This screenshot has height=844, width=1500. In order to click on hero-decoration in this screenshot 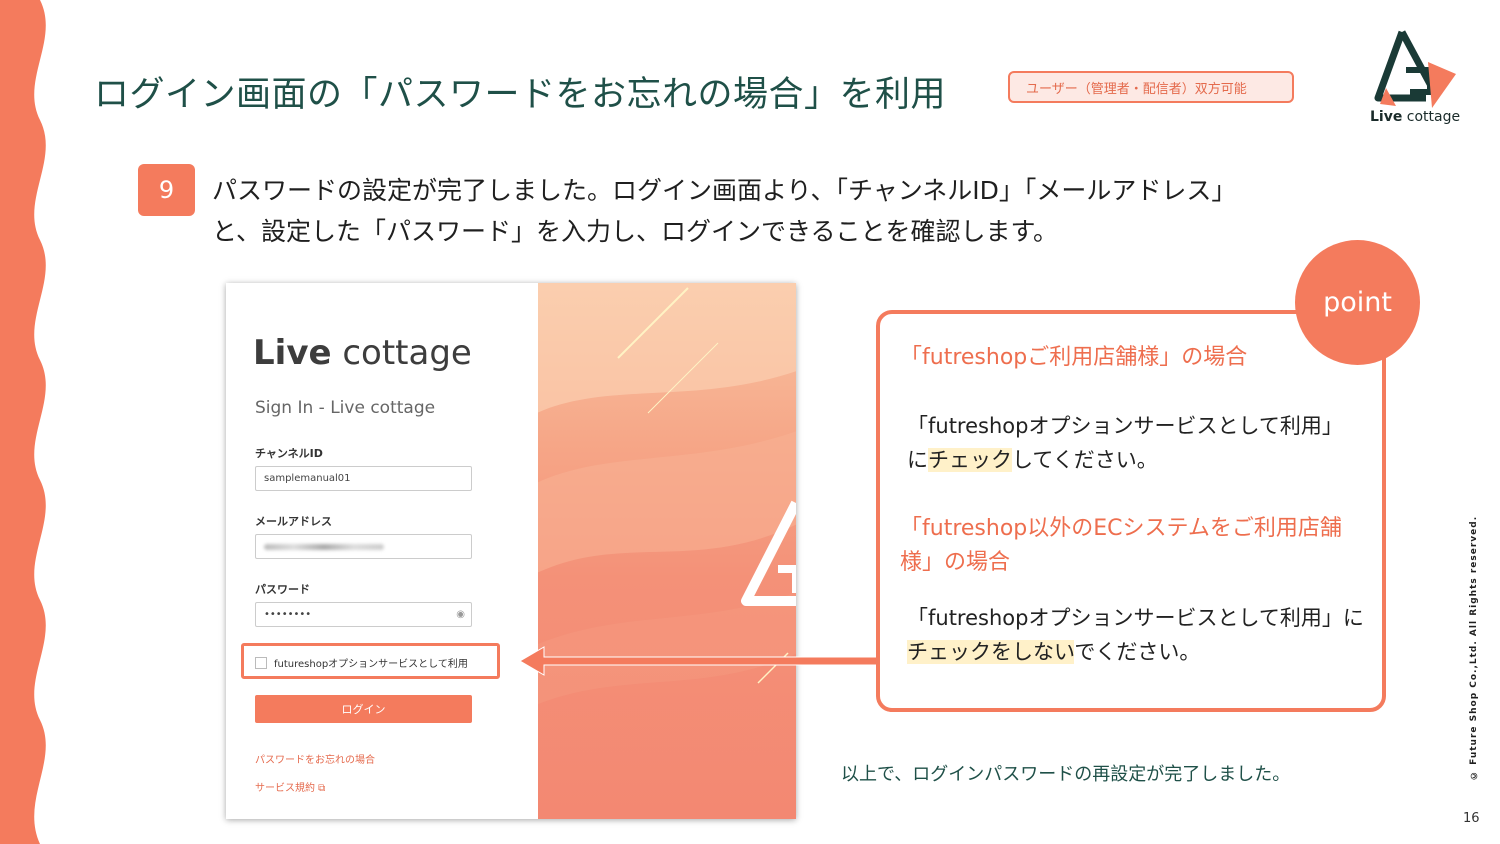, I will do `click(667, 494)`.